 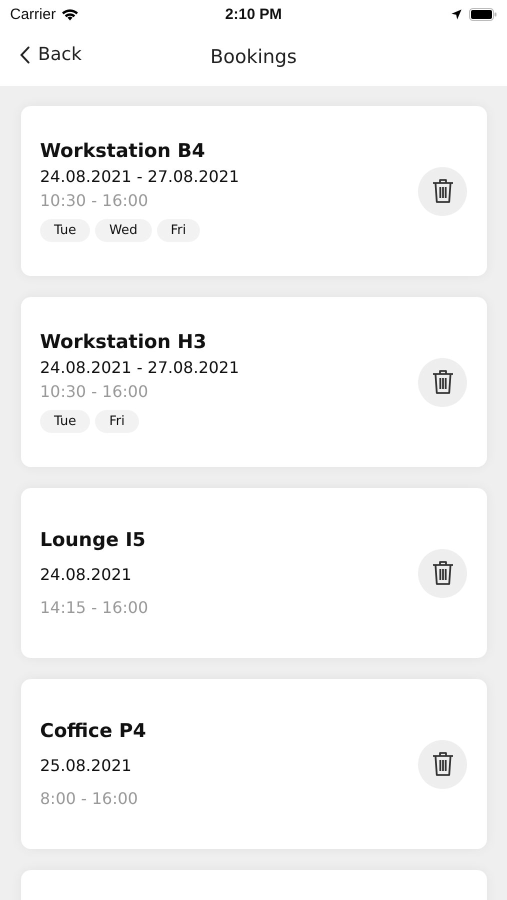 I want to click on day-chip: Wed, so click(x=123, y=230).